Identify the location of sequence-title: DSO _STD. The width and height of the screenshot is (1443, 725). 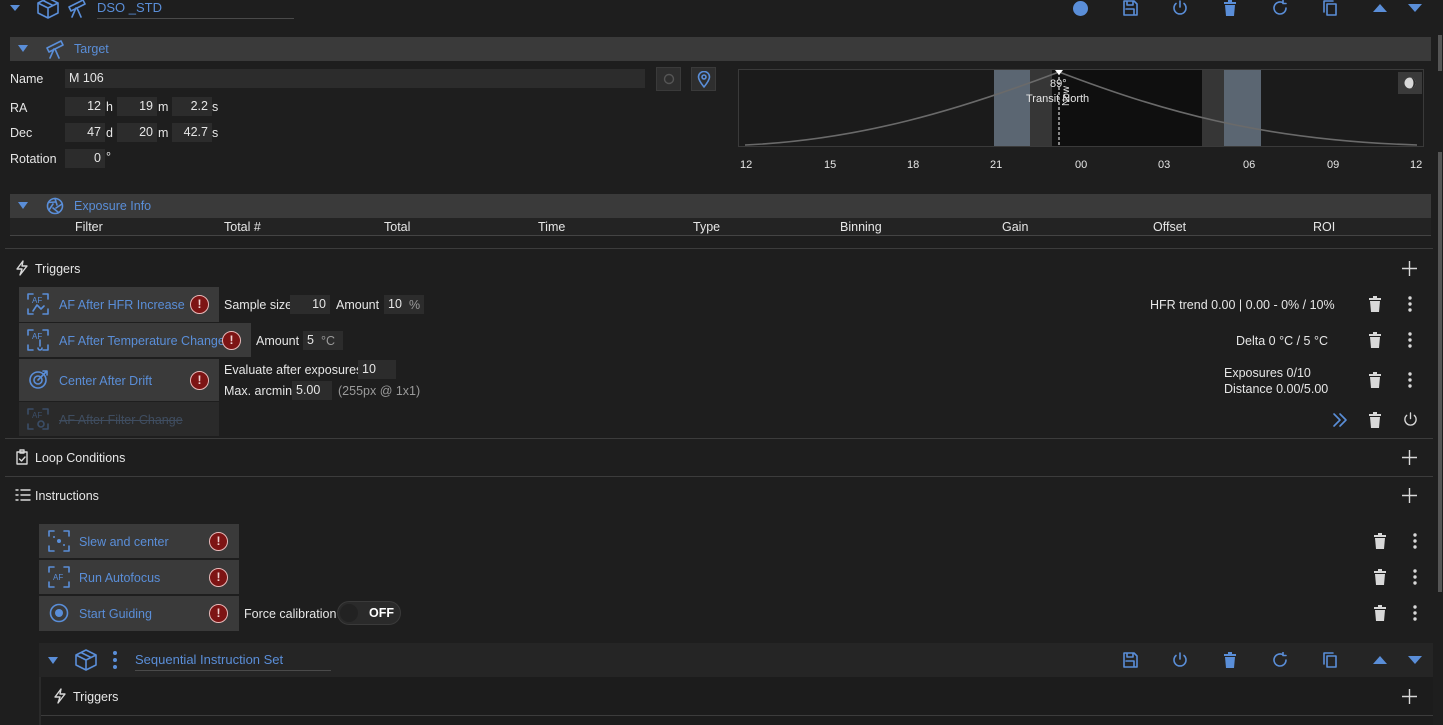
(195, 9).